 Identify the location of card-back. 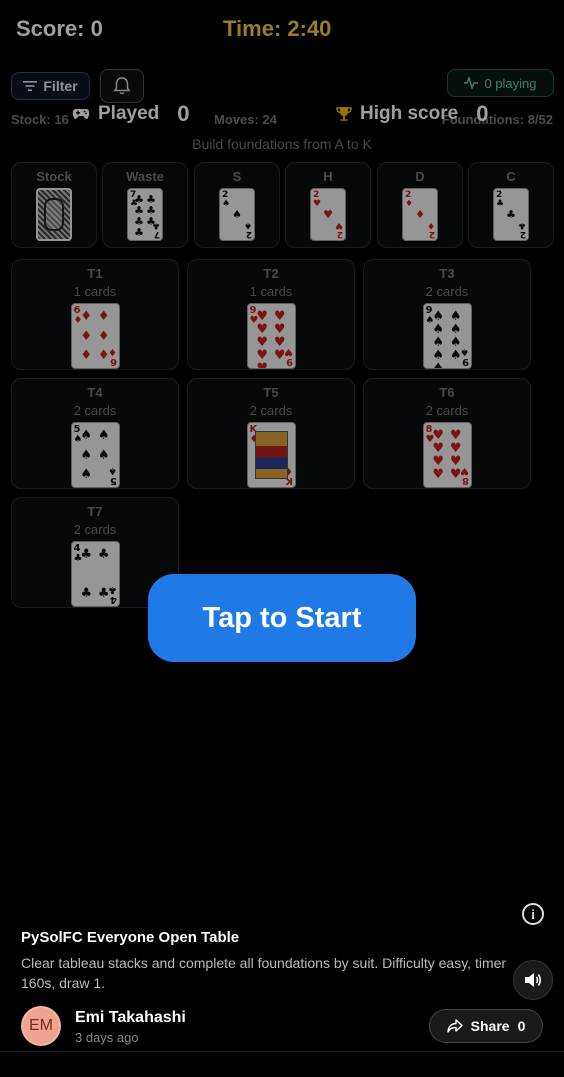
(54, 214).